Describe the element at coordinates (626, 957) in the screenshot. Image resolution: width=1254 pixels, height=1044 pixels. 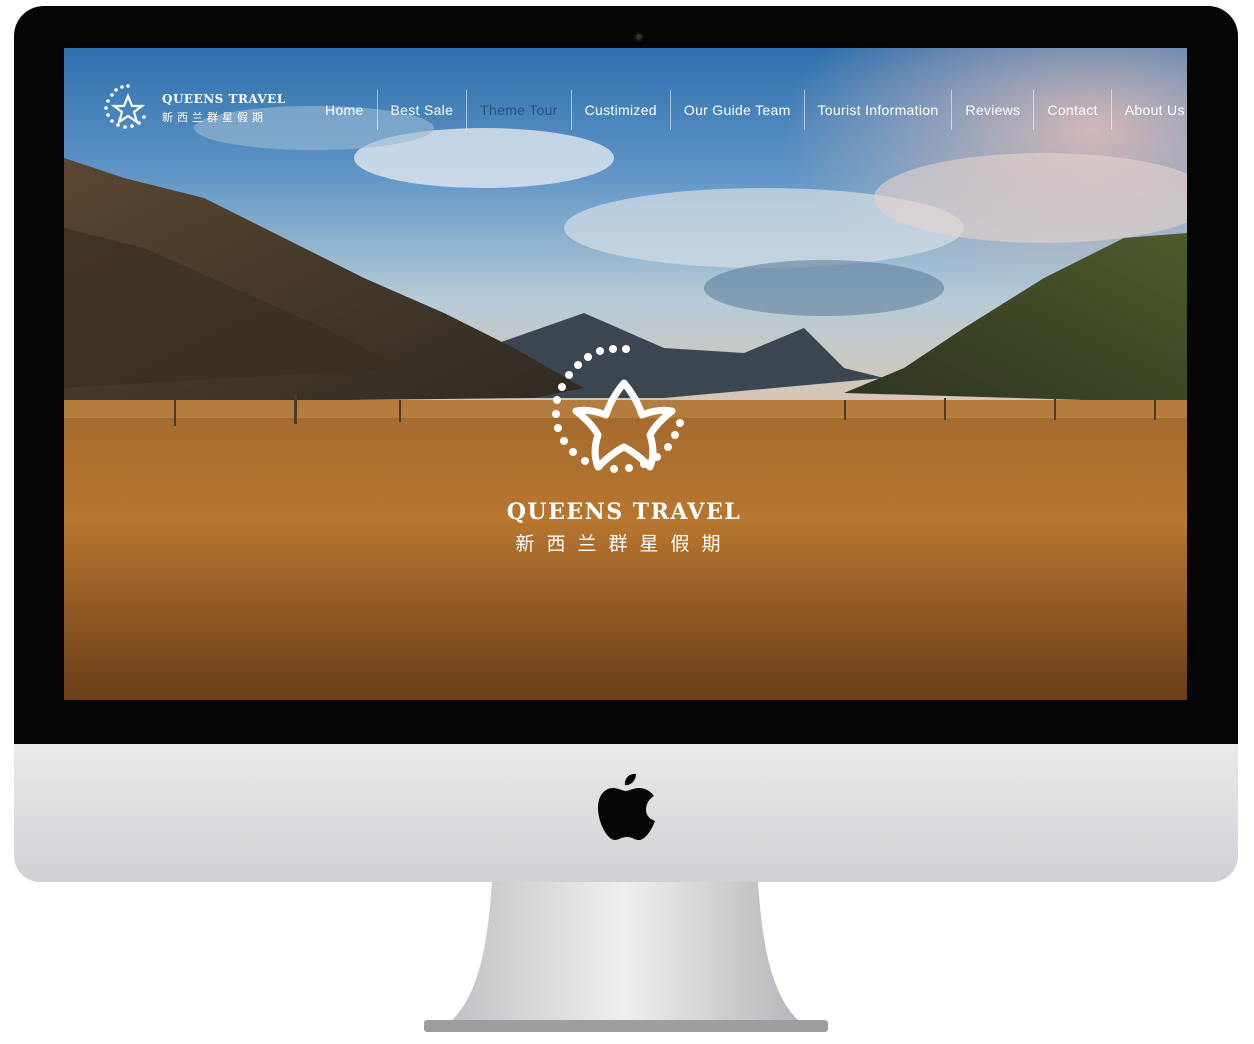
I see `monitor-stand` at that location.